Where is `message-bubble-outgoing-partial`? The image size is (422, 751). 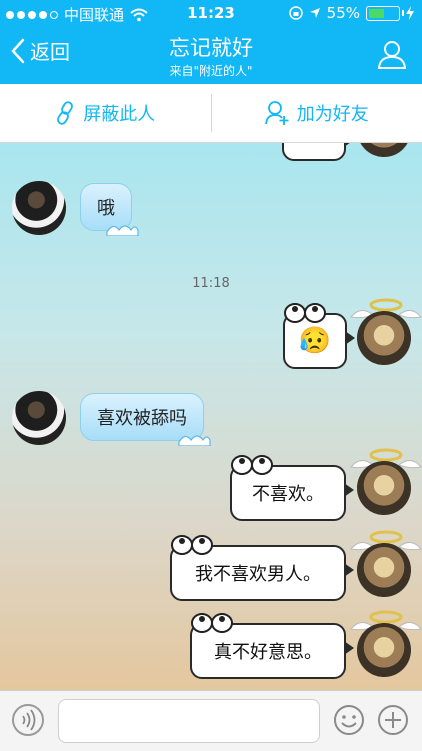
message-bubble-outgoing-partial is located at coordinates (314, 152).